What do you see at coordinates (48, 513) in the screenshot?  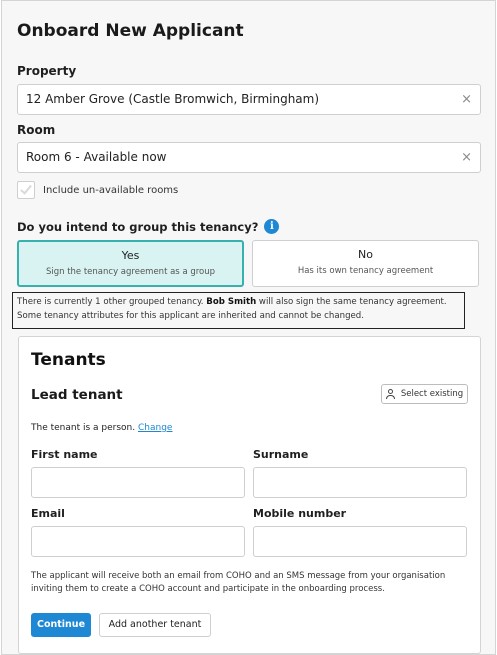 I see `email-label: Email` at bounding box center [48, 513].